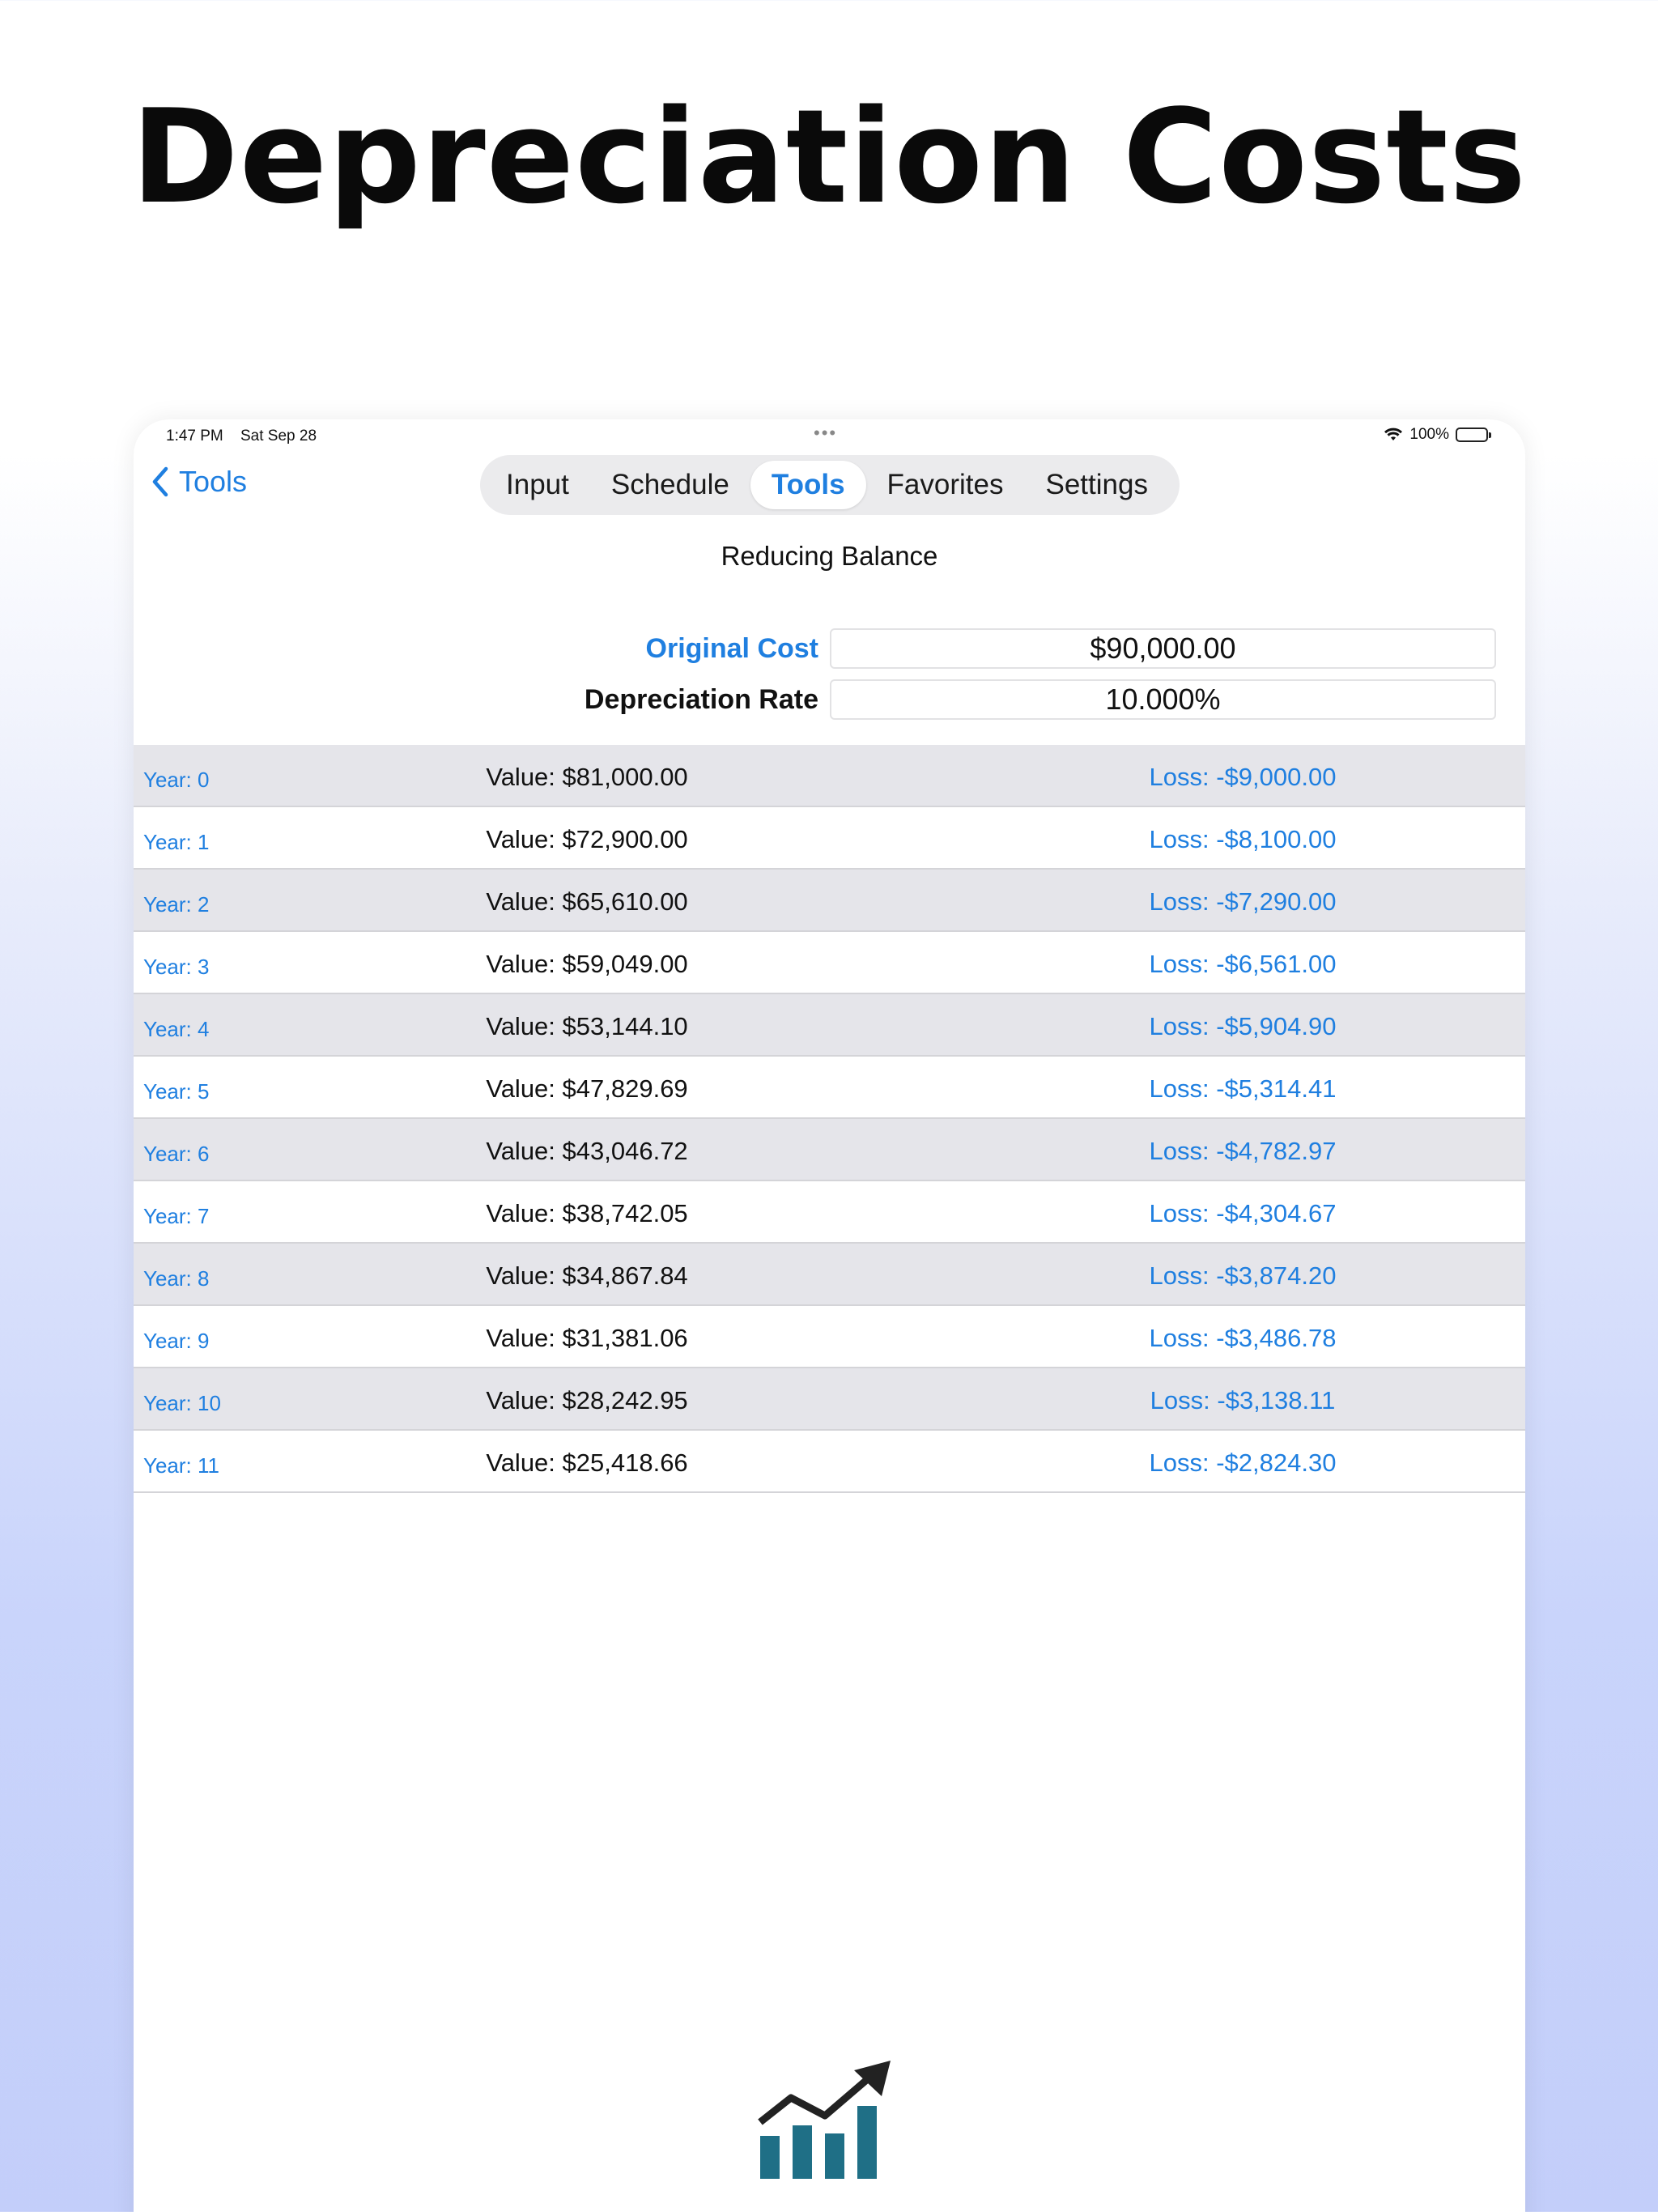  I want to click on battery-icon, so click(1473, 435).